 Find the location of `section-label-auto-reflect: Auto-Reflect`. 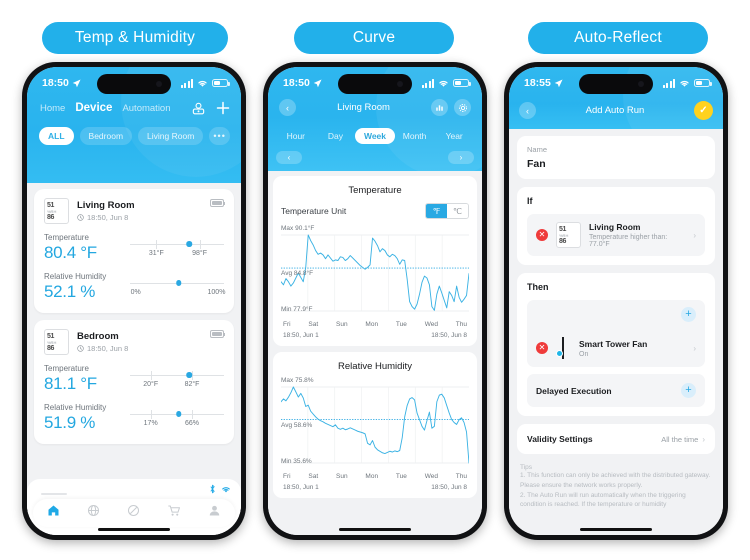

section-label-auto-reflect: Auto-Reflect is located at coordinates (618, 38).